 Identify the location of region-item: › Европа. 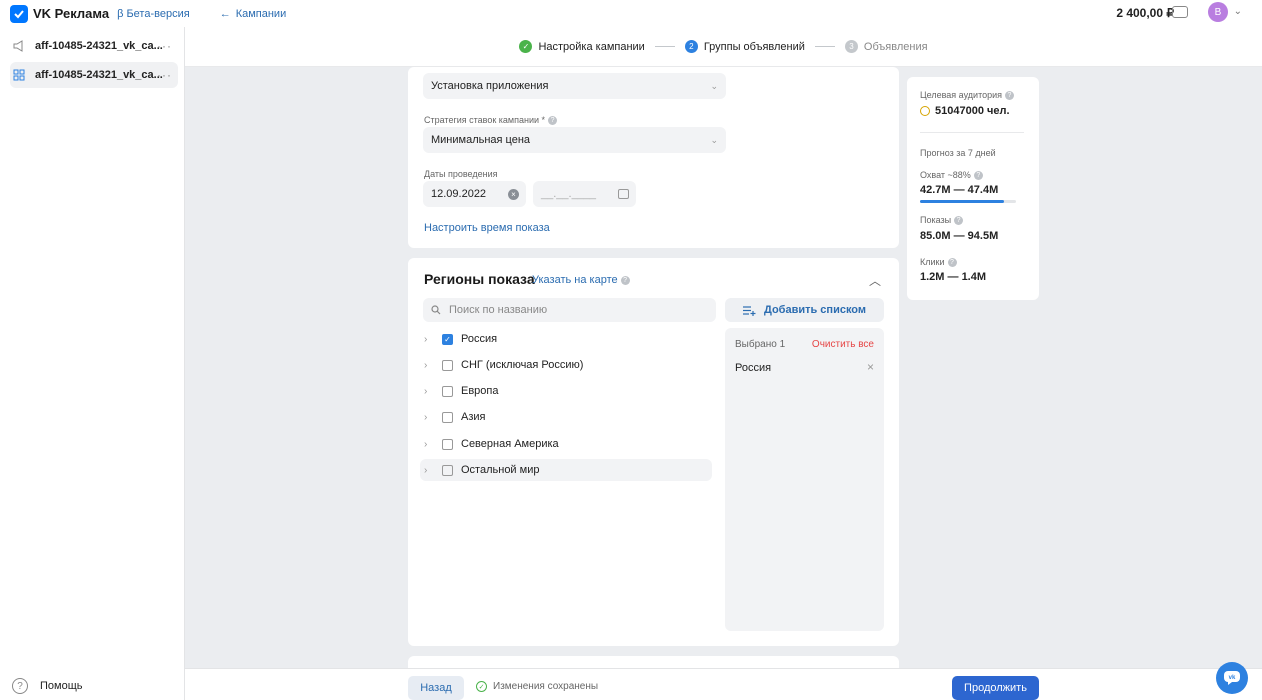
(461, 391).